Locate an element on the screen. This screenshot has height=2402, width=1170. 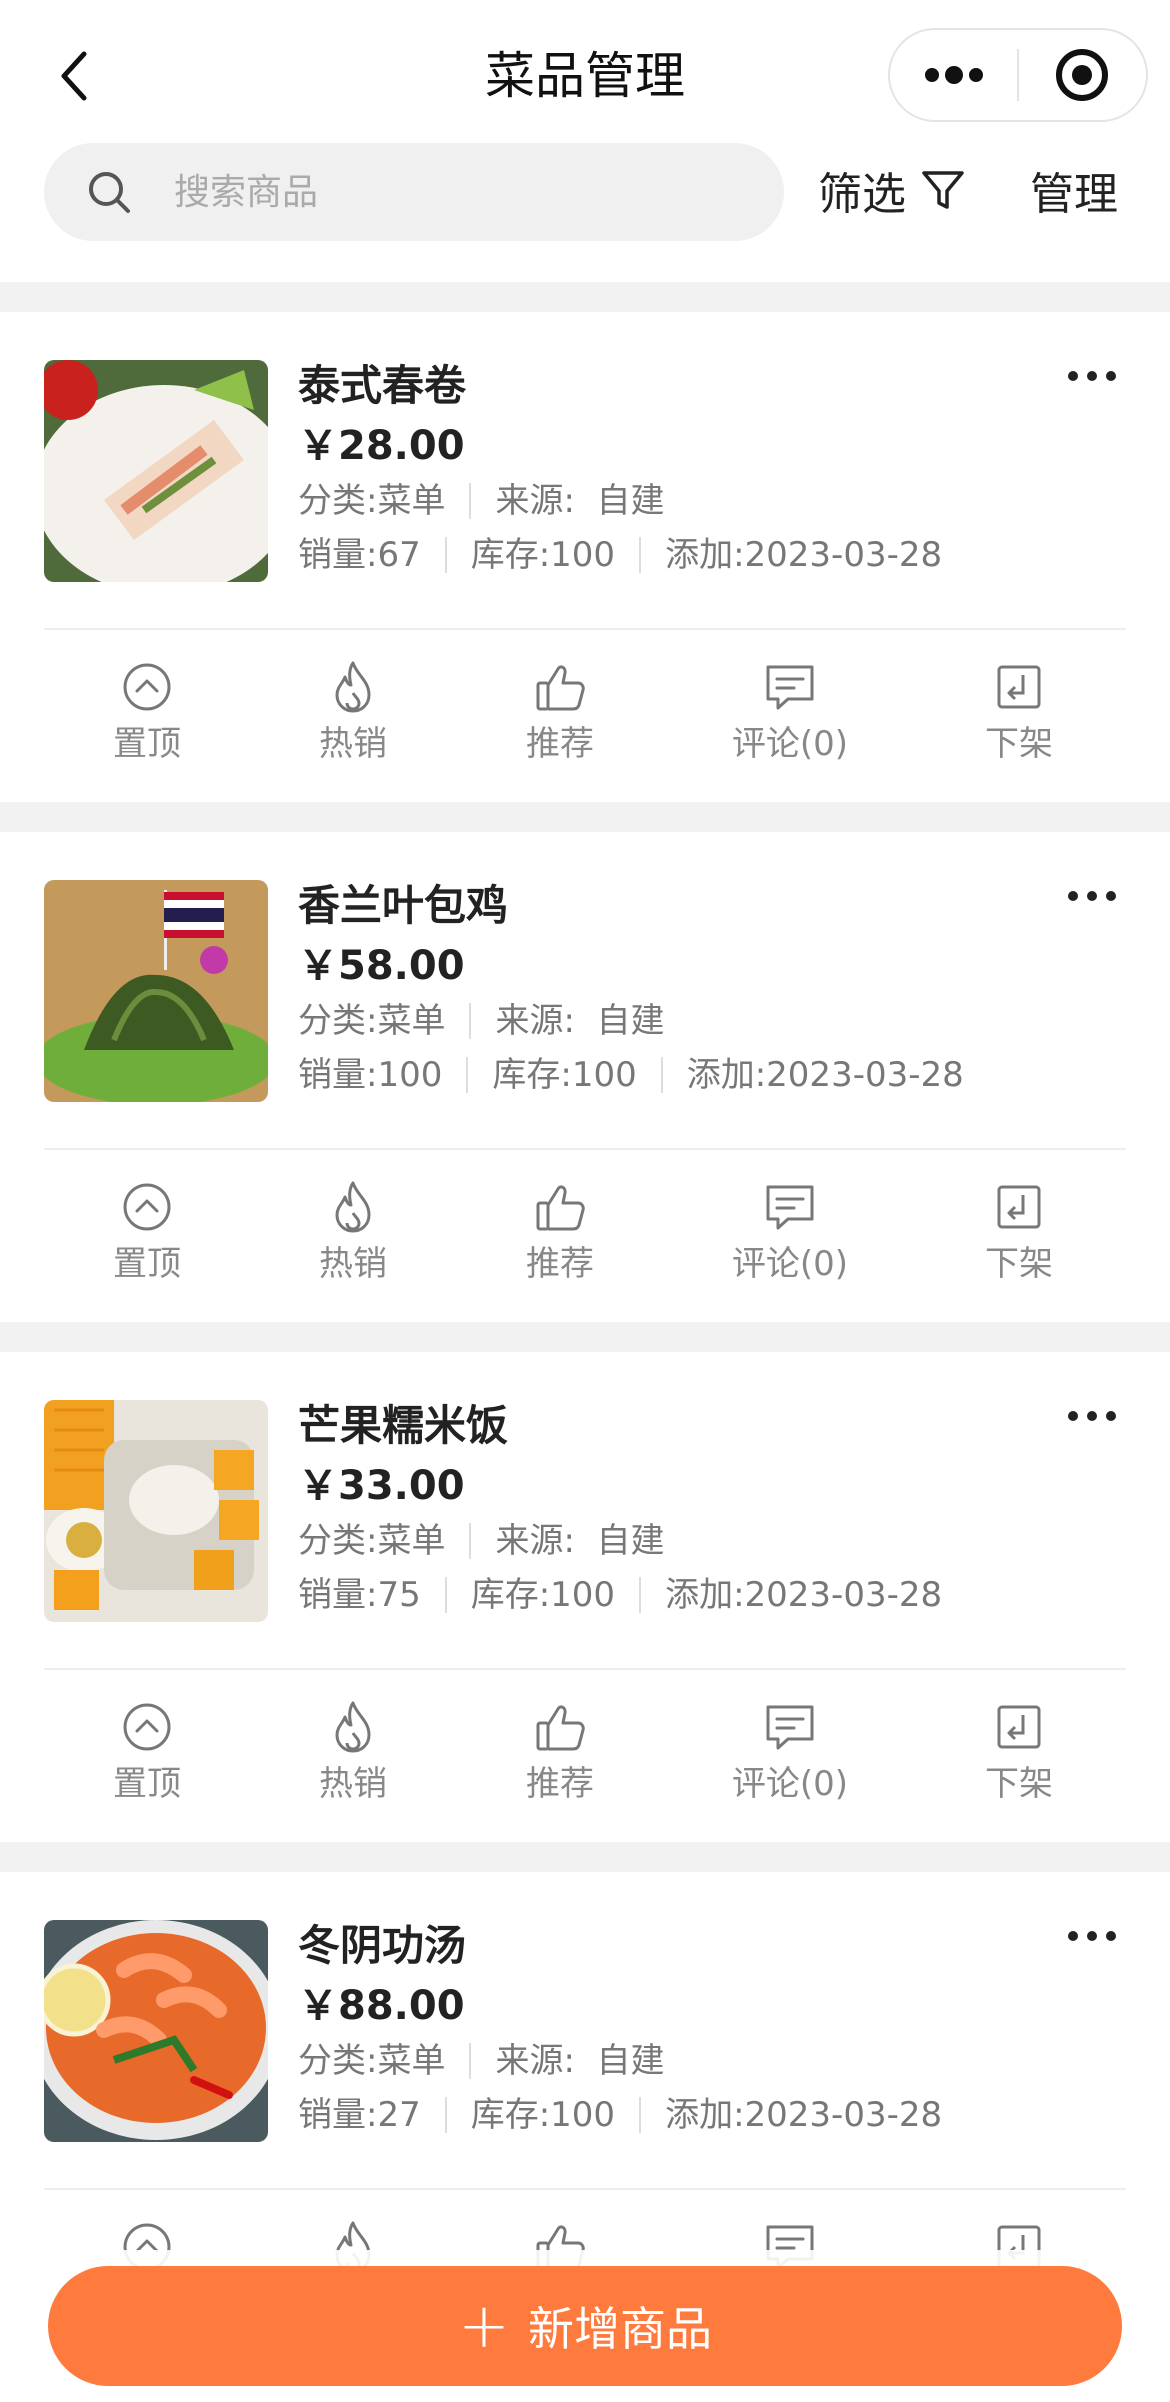
product-meta-row-2: 销量:75 库存:100 添加:2023-03-28 is located at coordinates (620, 1595).